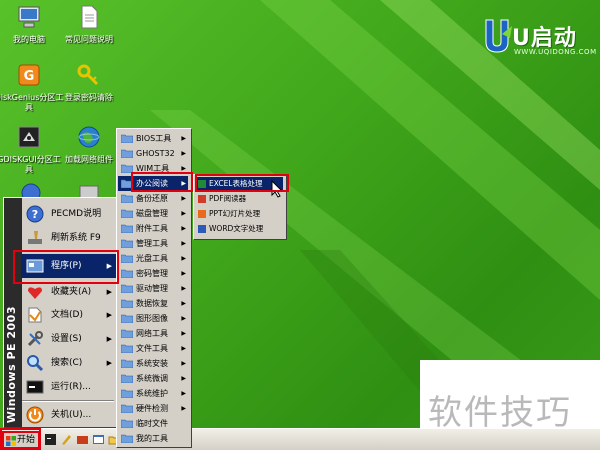 Image resolution: width=600 pixels, height=450 pixels. Describe the element at coordinates (300, 439) in the screenshot. I see `taskbar: 开始` at that location.